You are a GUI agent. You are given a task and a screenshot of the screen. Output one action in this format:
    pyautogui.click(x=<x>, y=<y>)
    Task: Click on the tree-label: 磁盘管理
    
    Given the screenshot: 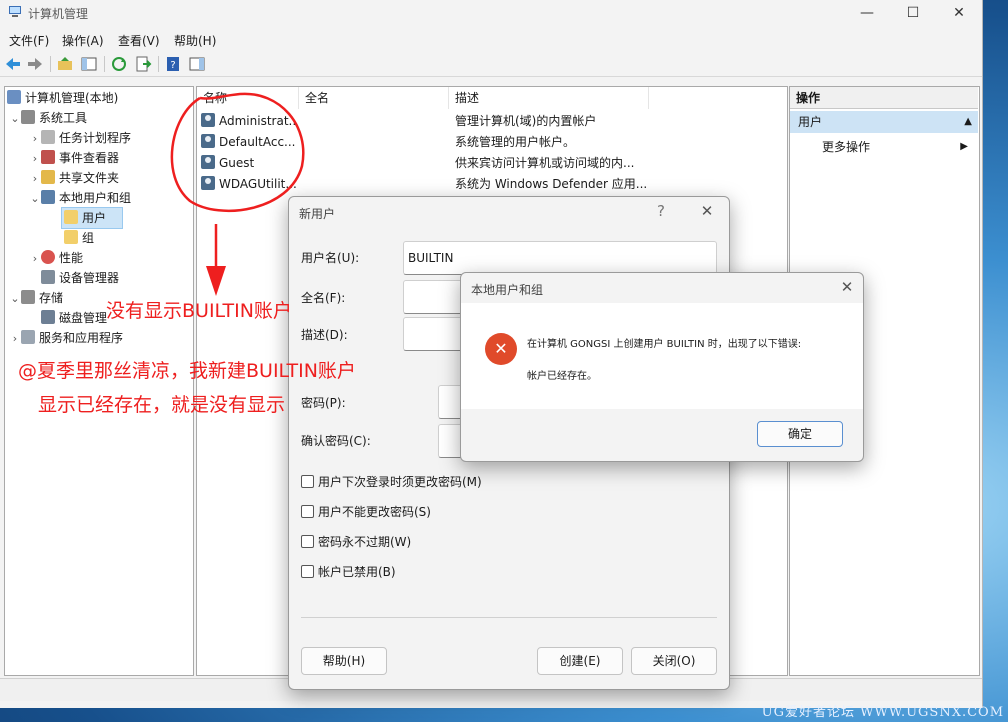 What is the action you would take?
    pyautogui.click(x=83, y=318)
    